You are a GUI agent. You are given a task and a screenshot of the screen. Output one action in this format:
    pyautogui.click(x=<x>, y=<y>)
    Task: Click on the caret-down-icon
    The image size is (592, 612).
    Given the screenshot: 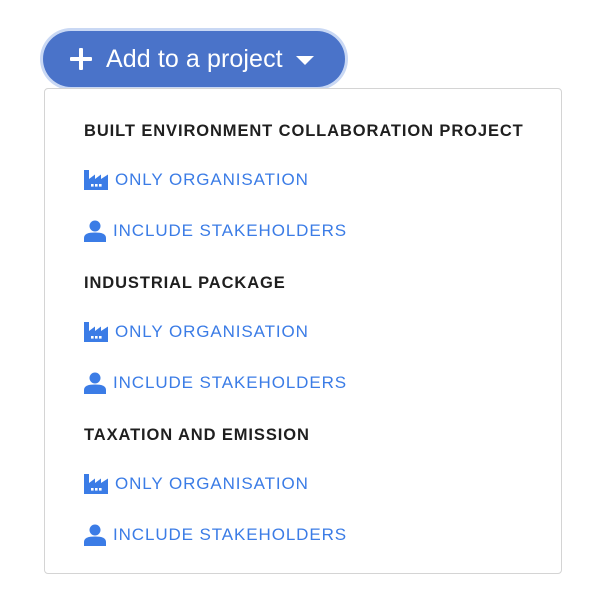 What is the action you would take?
    pyautogui.click(x=304, y=60)
    